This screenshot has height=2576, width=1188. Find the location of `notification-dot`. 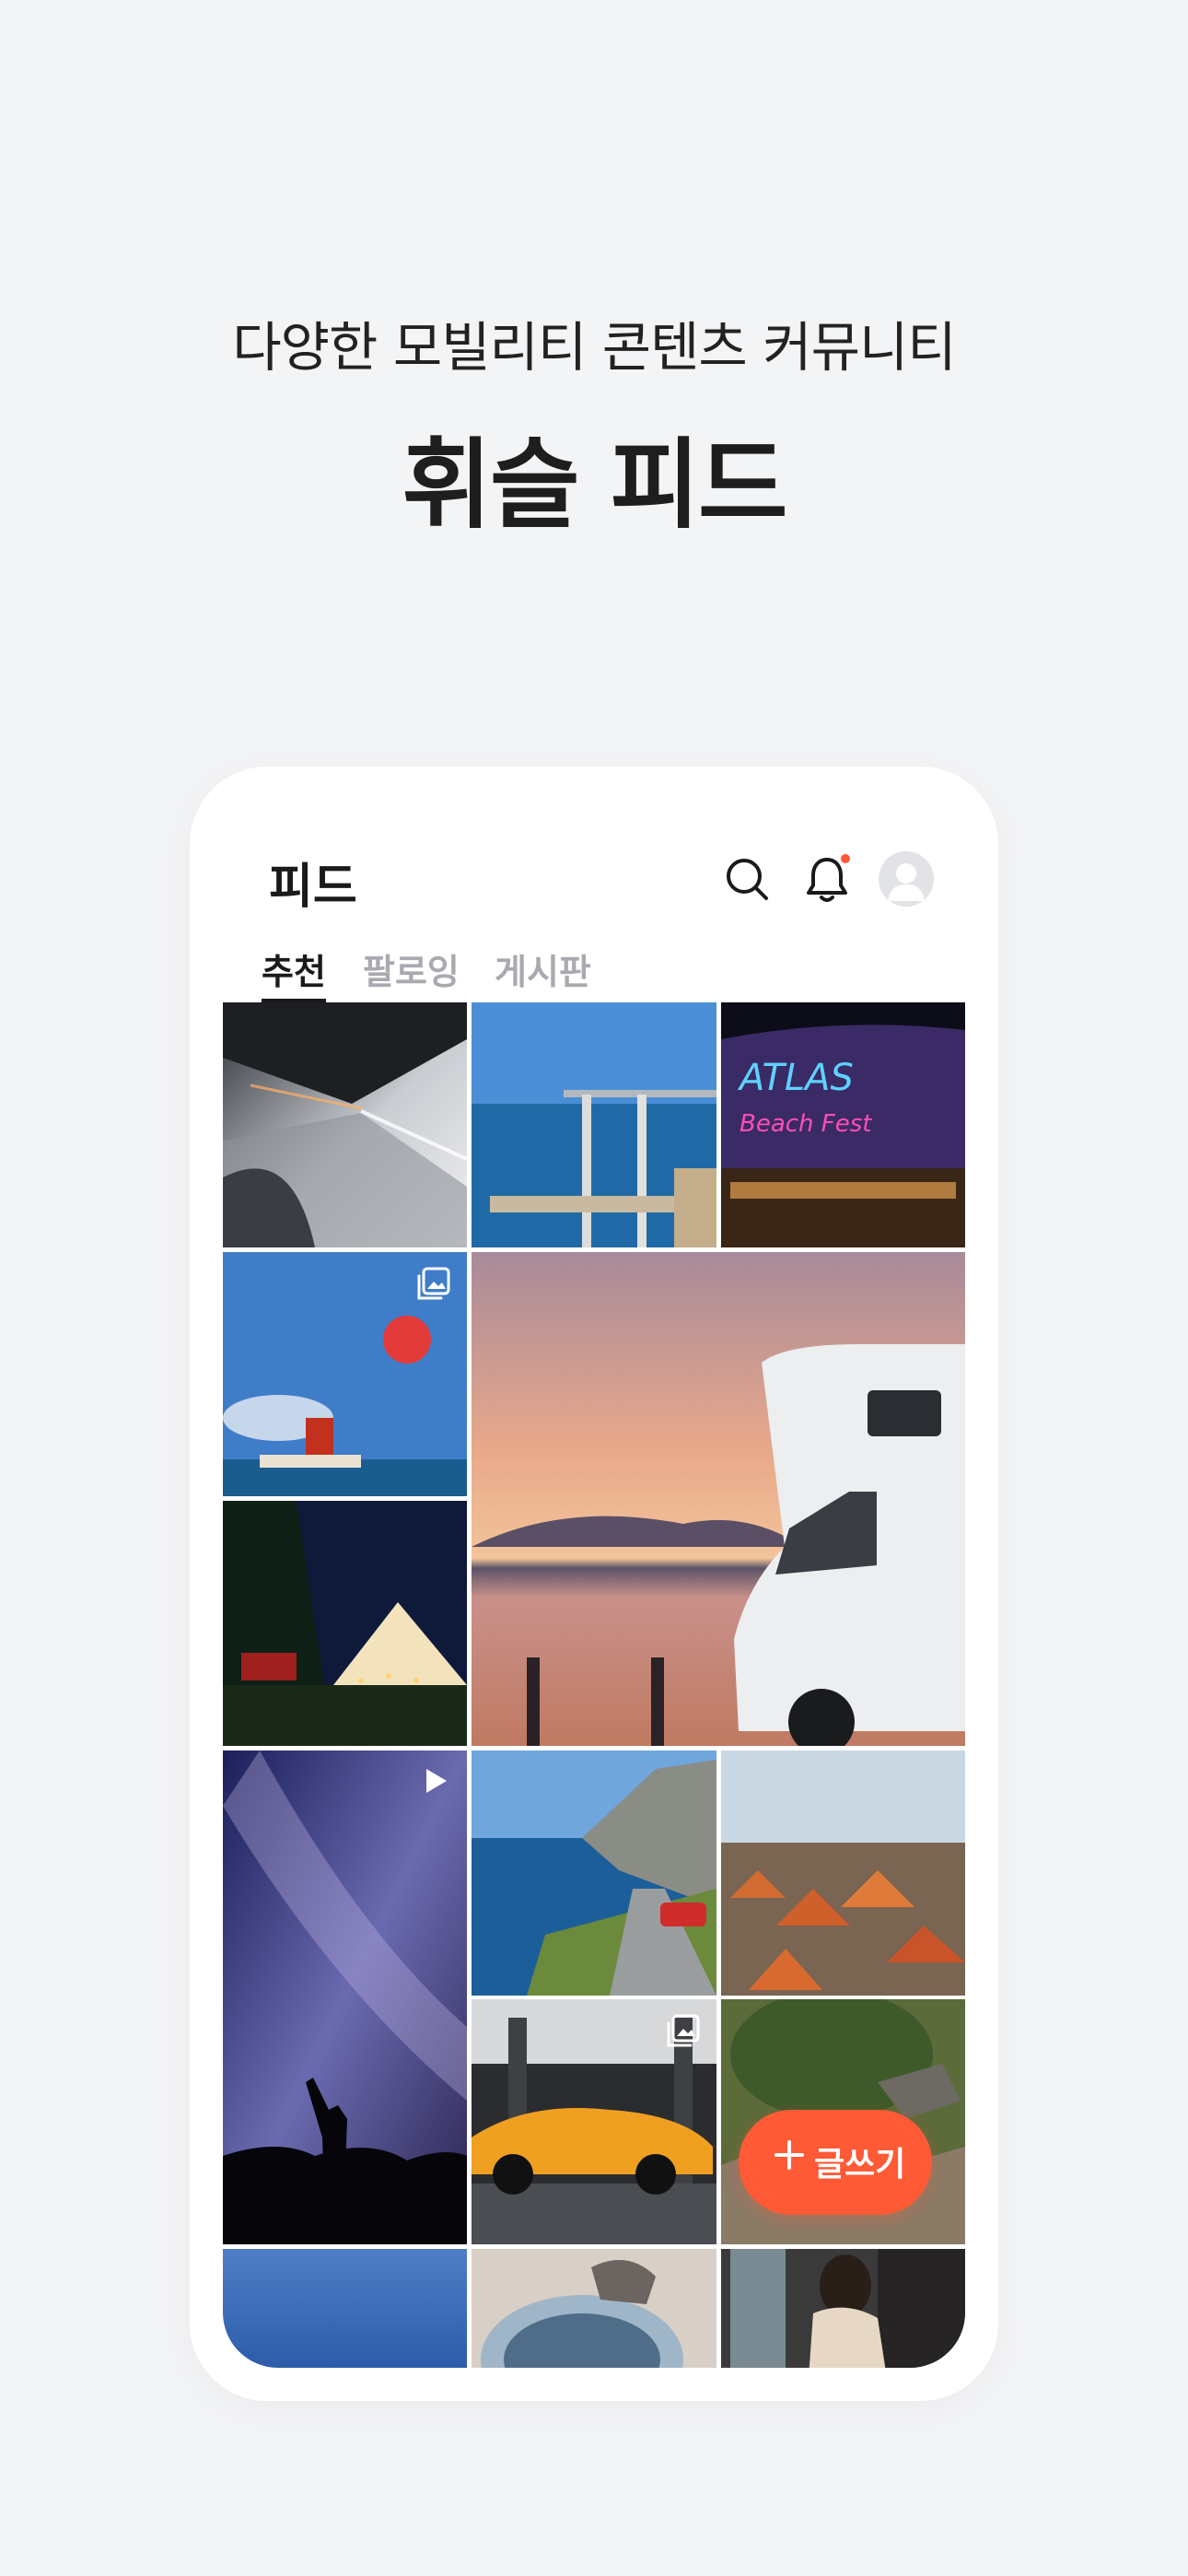

notification-dot is located at coordinates (845, 859).